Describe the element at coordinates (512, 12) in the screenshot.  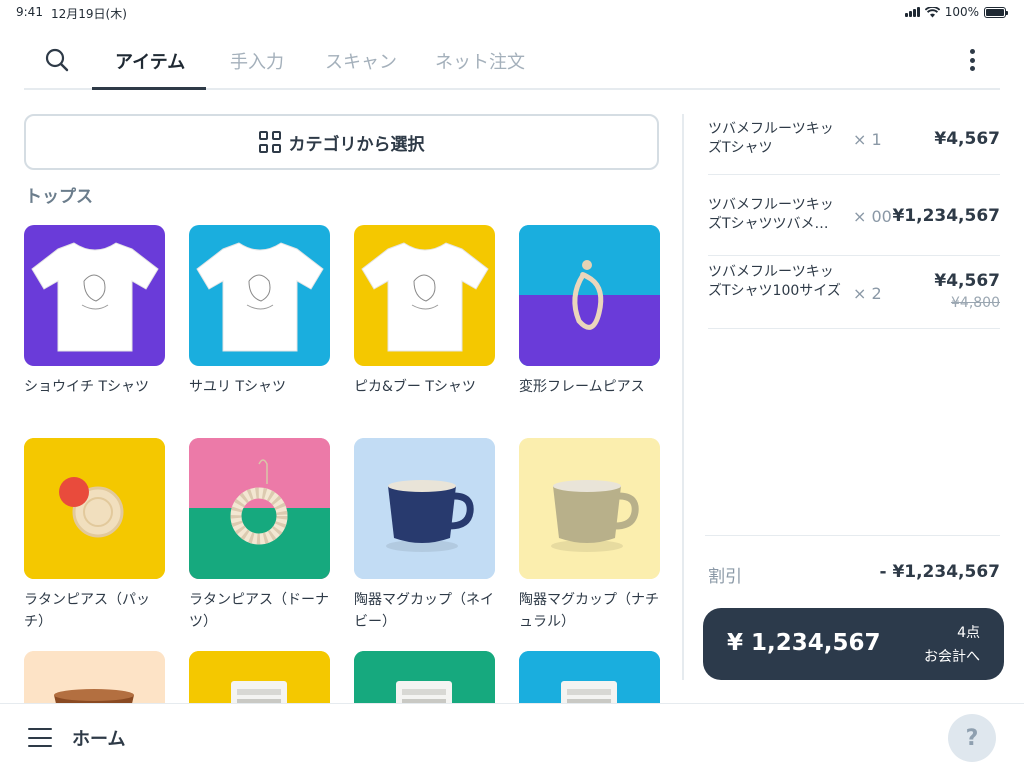
I see `status-bar: 9:41 12月19日(木) 100%` at that location.